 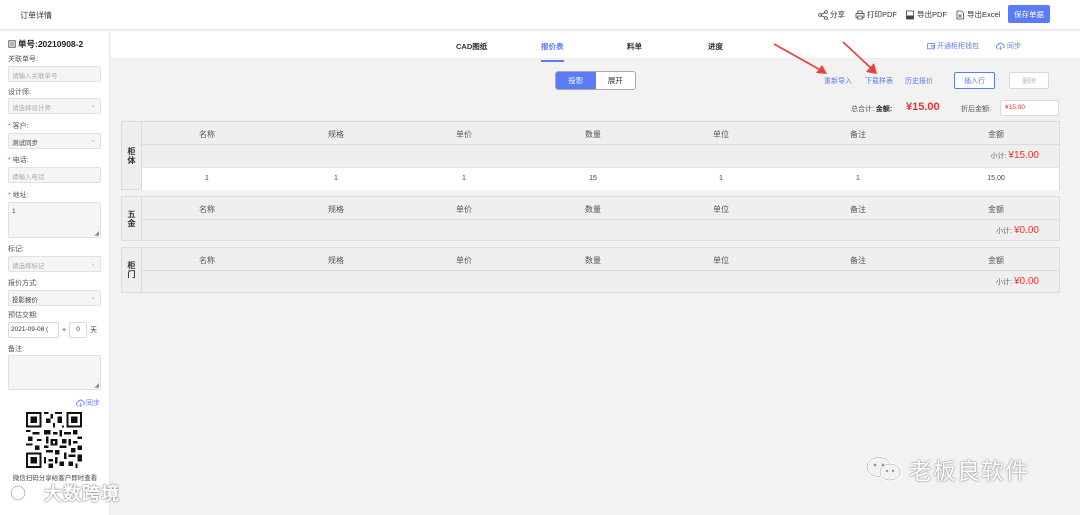 What do you see at coordinates (721, 178) in the screenshot?
I see `cell-unit: 1` at bounding box center [721, 178].